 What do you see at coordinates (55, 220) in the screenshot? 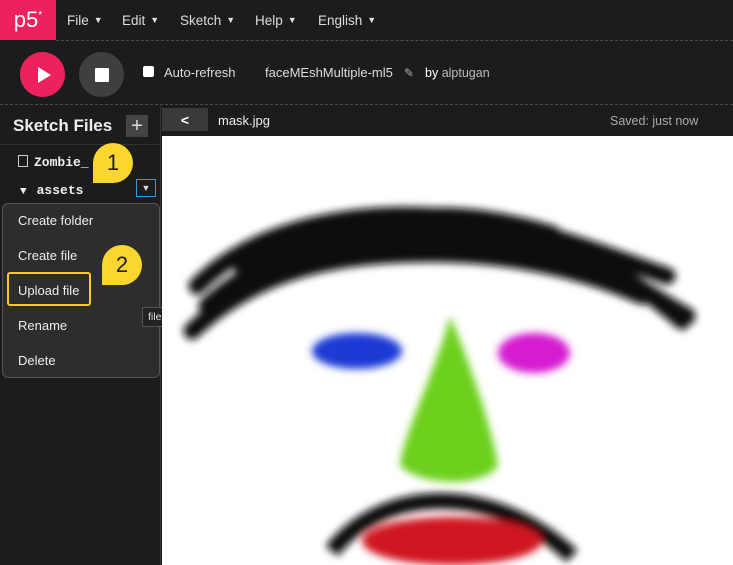
I see `menu-item-create-folder: Create folder` at bounding box center [55, 220].